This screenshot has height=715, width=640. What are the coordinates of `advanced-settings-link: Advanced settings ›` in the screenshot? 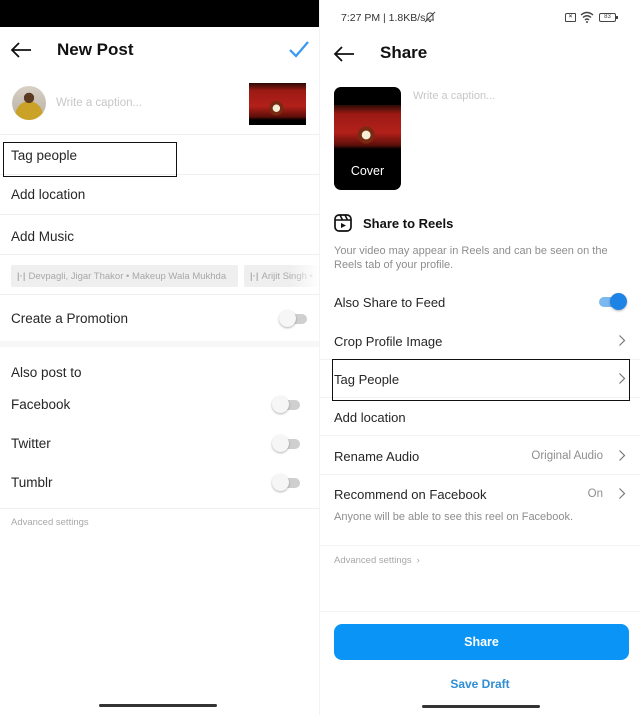 It's located at (377, 560).